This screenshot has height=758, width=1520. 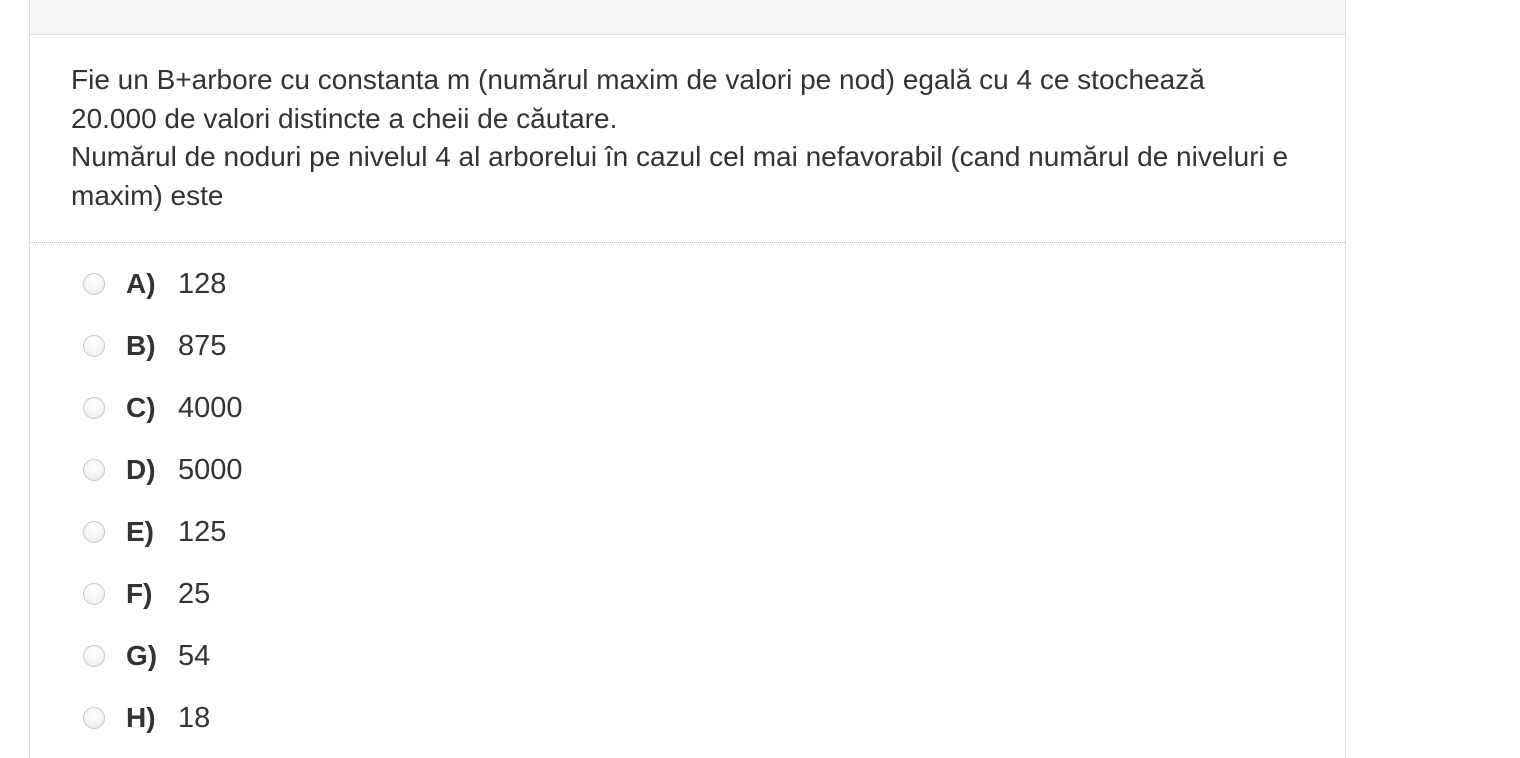 I want to click on answer-value: 4000, so click(x=210, y=407).